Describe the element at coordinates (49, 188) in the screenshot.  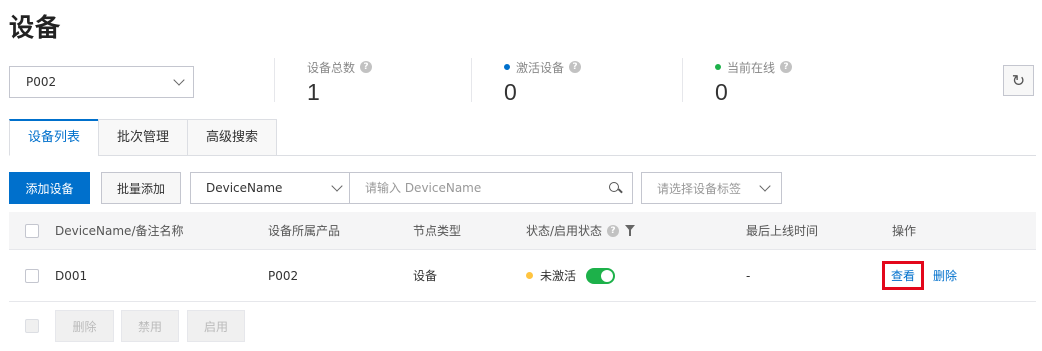
I see `add-device-button: 添加设备` at that location.